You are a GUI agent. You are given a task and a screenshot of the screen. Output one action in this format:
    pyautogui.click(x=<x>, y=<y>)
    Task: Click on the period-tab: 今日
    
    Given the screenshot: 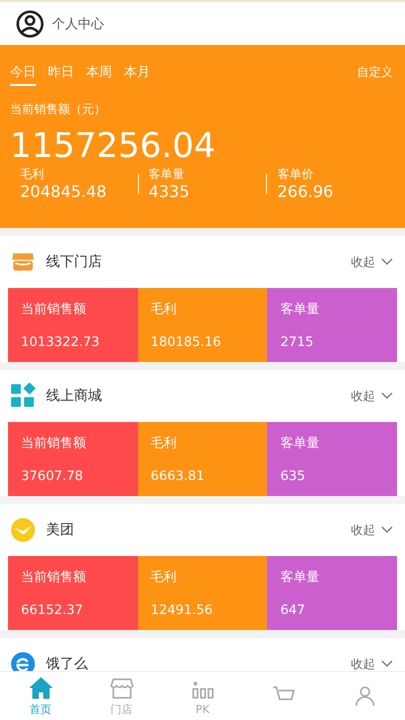 What is the action you would take?
    pyautogui.click(x=23, y=72)
    